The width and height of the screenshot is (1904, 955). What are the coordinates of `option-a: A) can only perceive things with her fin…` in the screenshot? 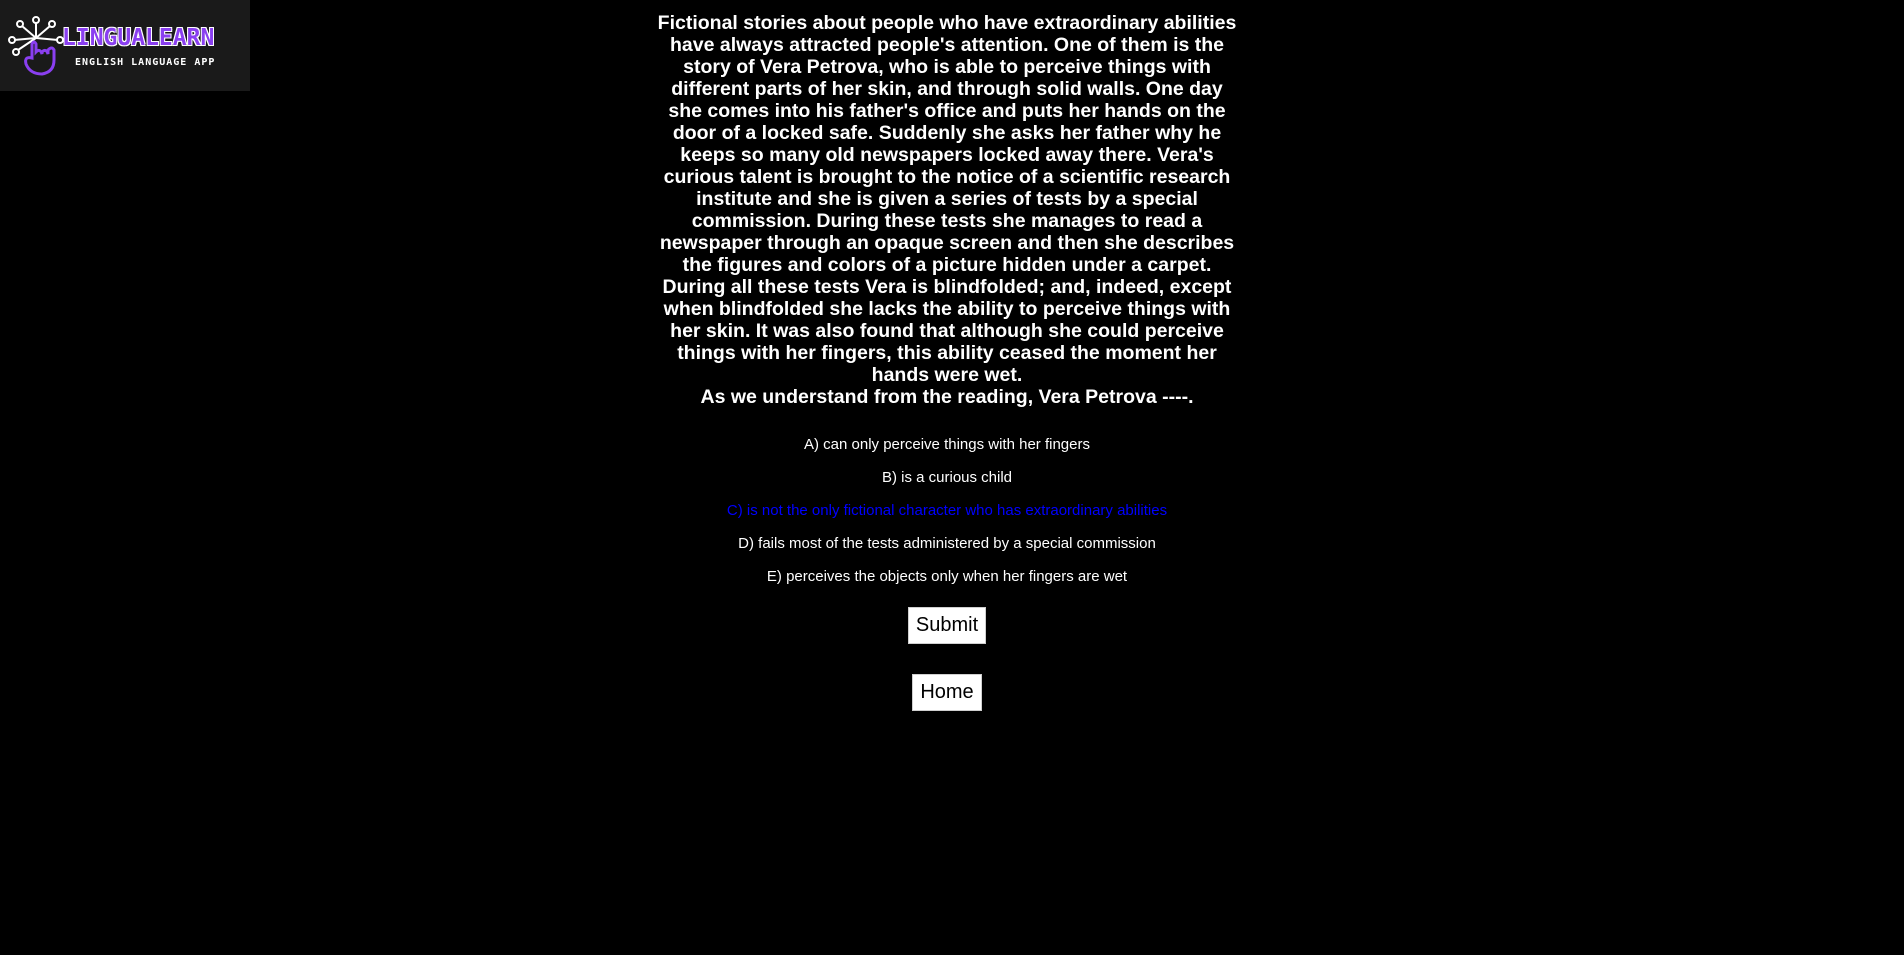 It's located at (947, 445).